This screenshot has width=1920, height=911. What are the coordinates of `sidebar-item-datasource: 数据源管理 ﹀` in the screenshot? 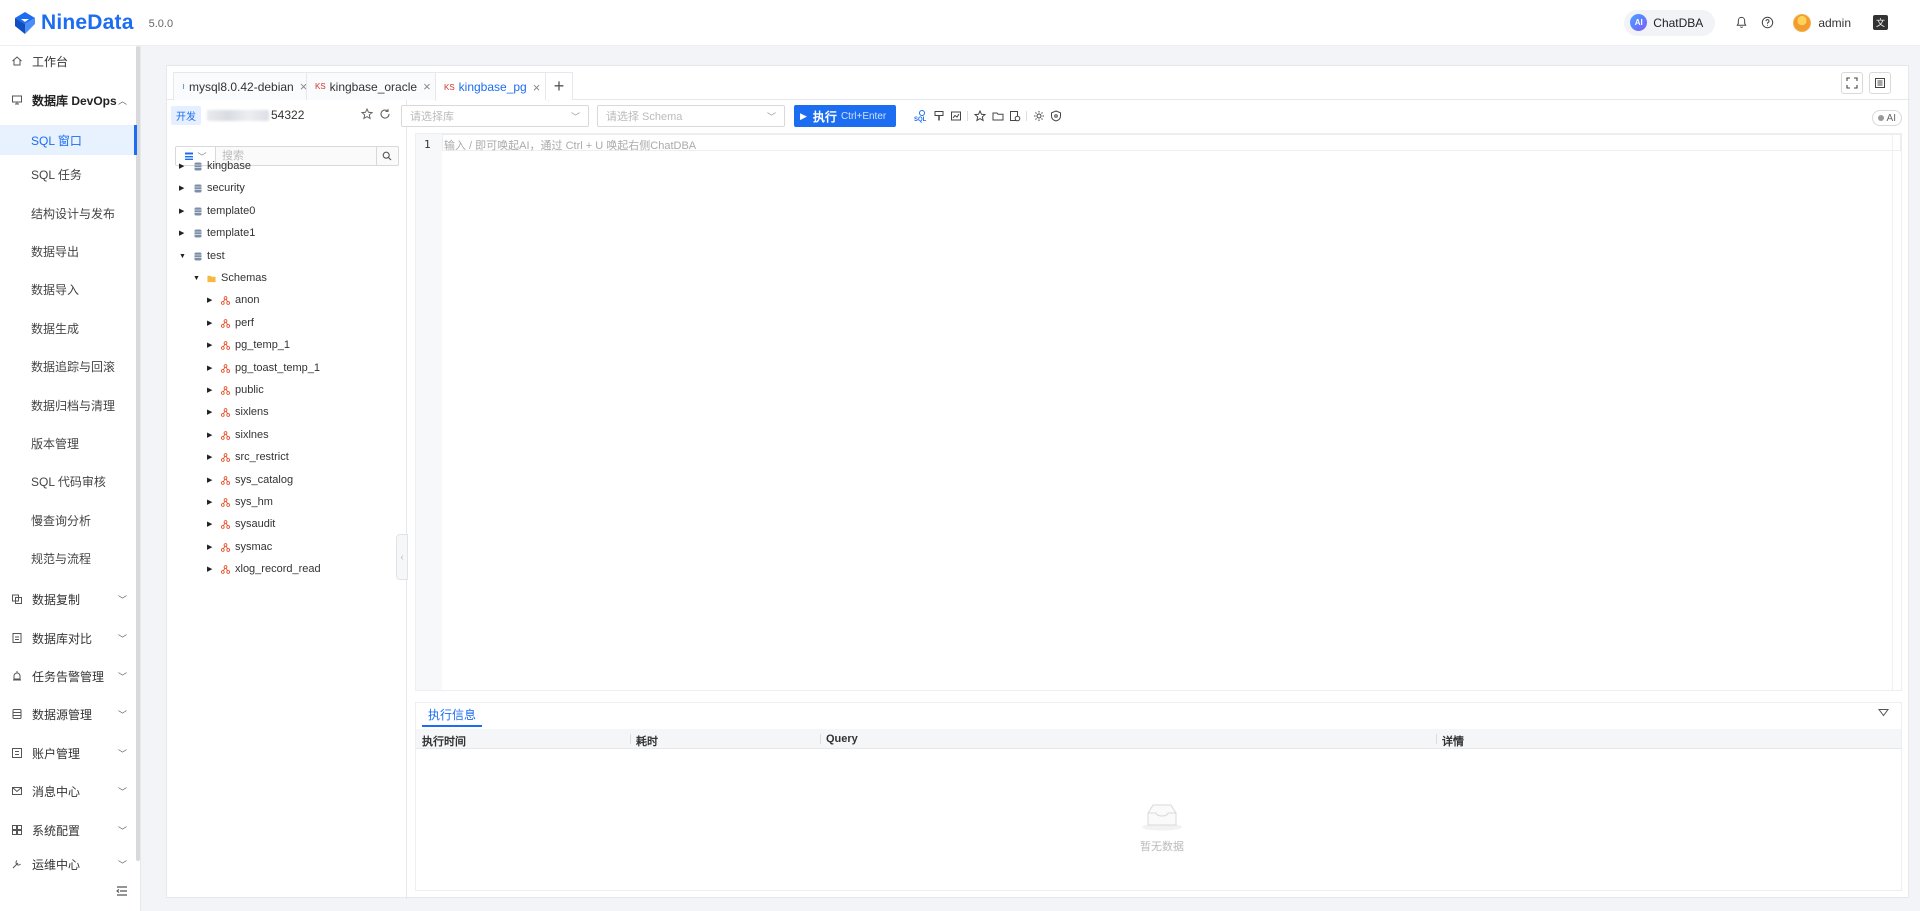 It's located at (68, 714).